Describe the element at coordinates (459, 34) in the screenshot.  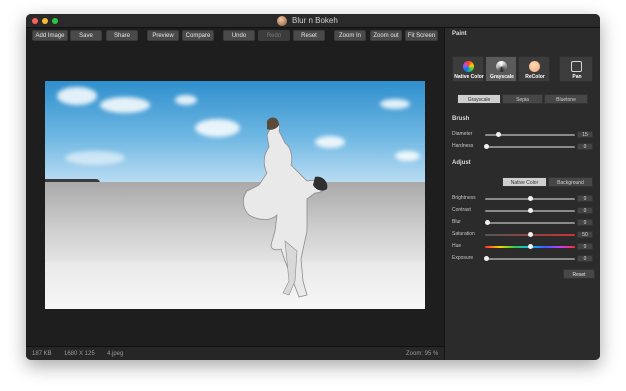
I see `paint-section-label: Paint` at that location.